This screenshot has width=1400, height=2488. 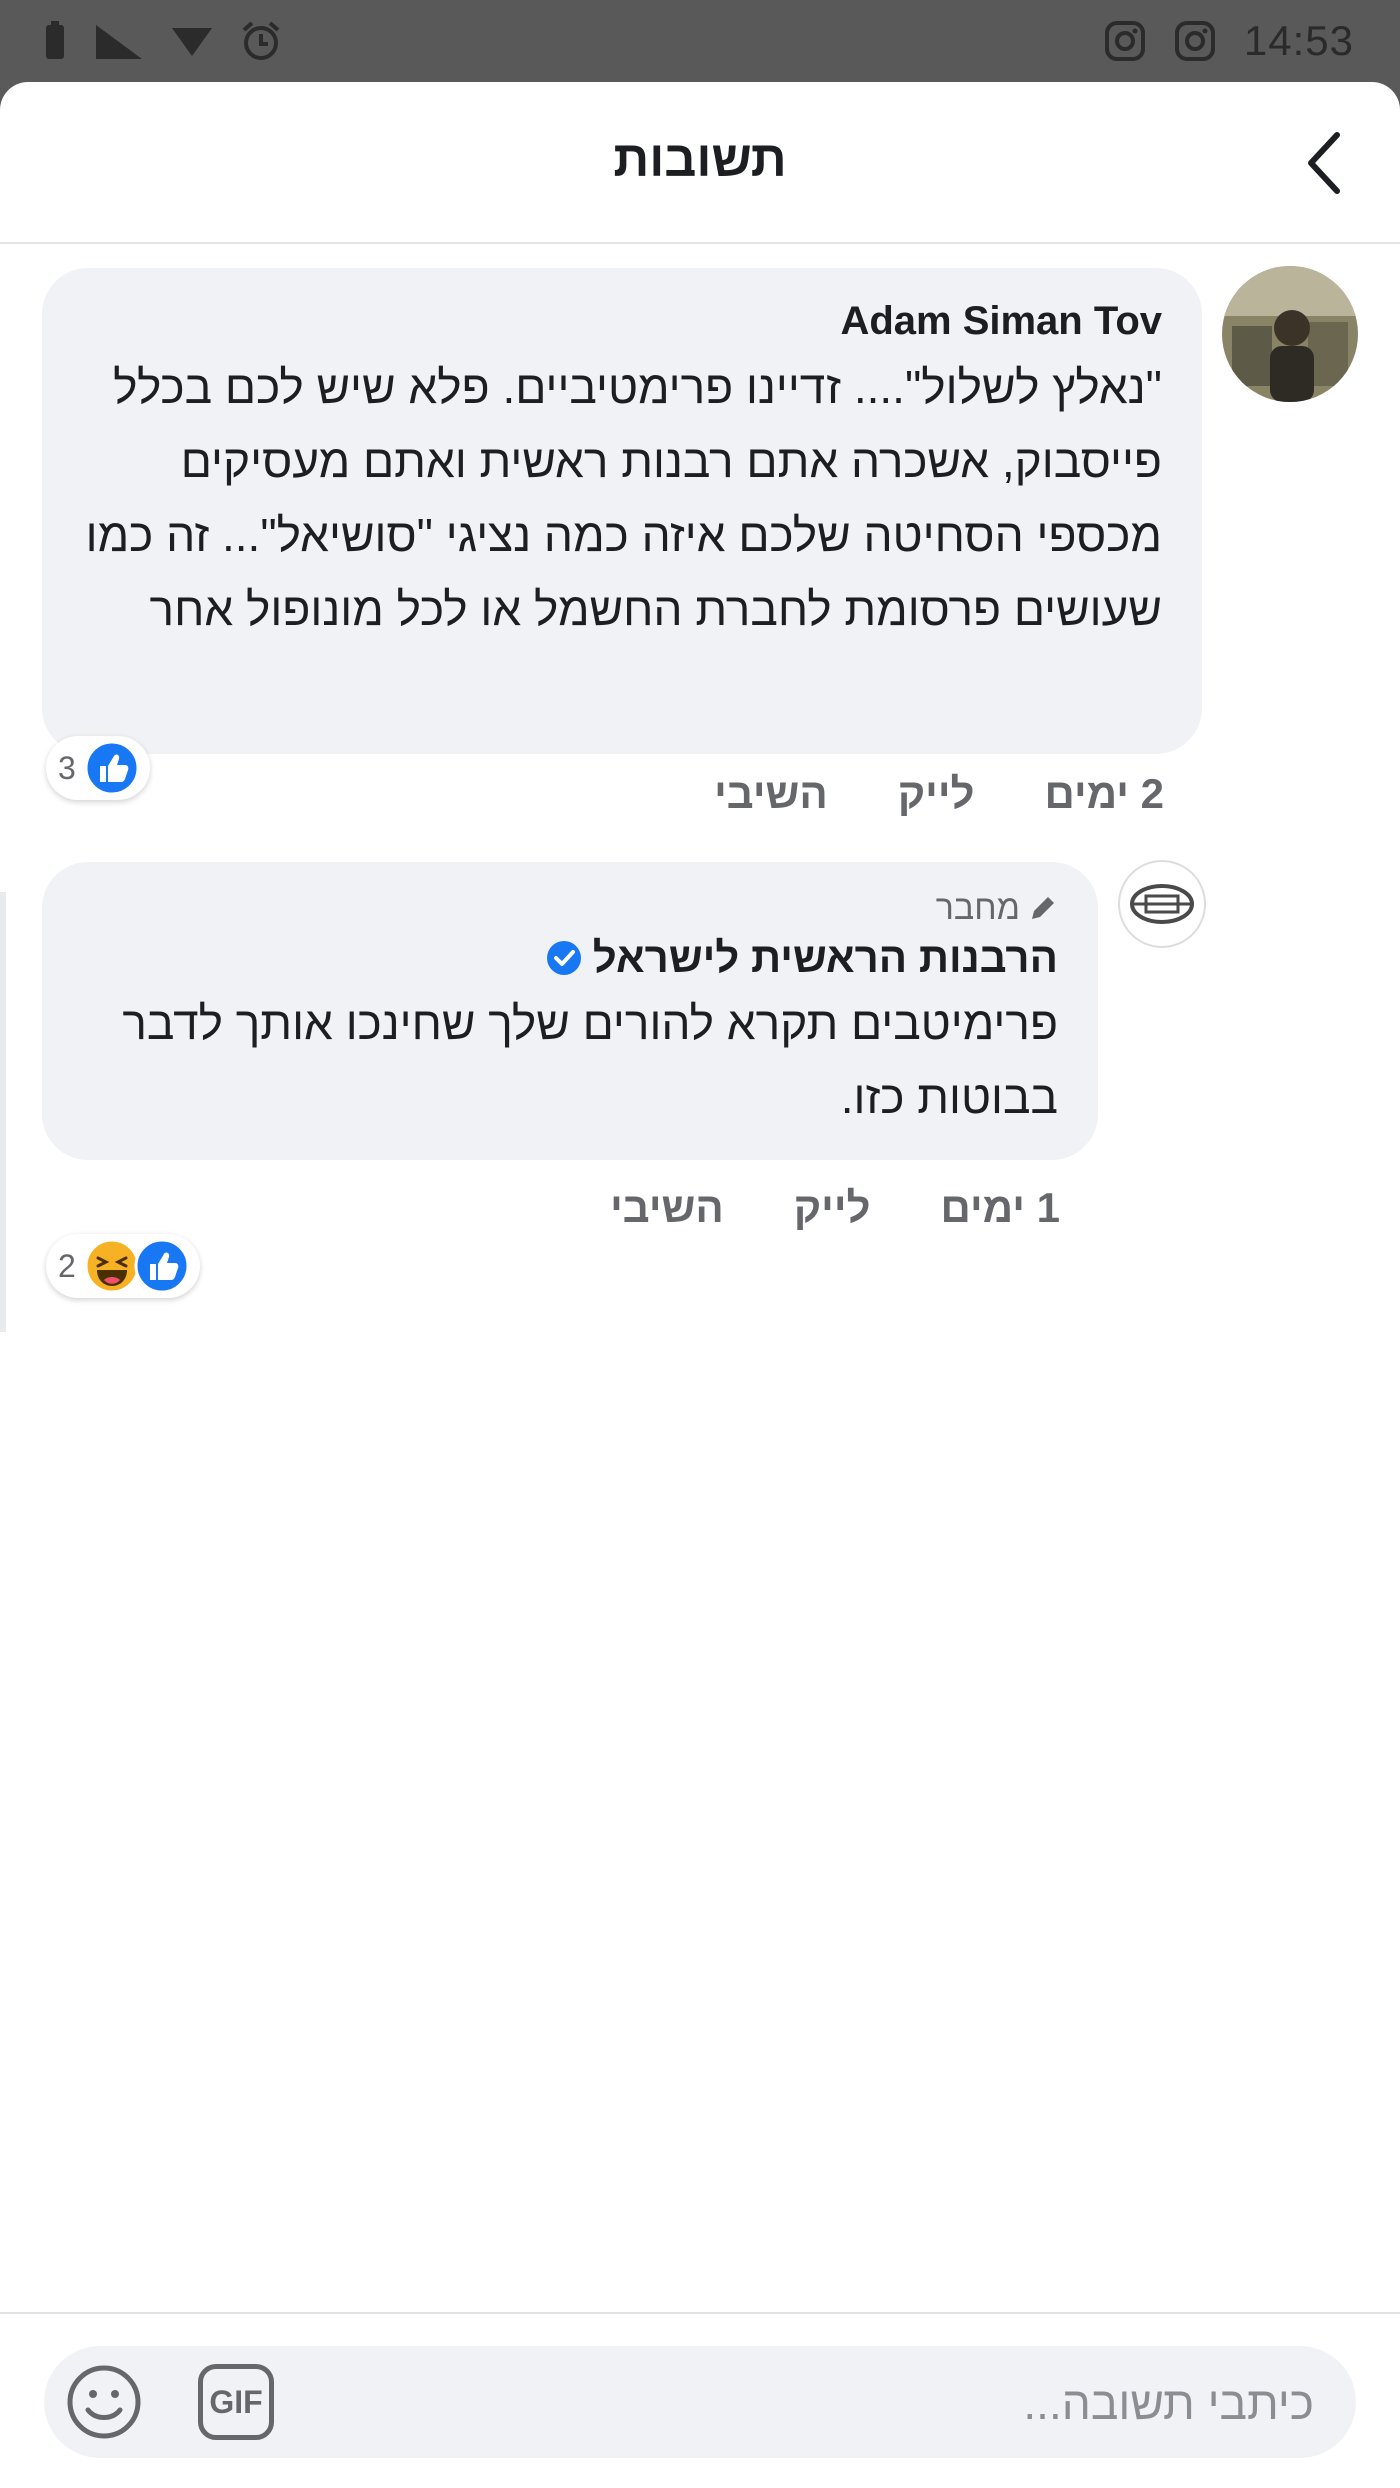 I want to click on reaction-count: 2, so click(x=67, y=1265).